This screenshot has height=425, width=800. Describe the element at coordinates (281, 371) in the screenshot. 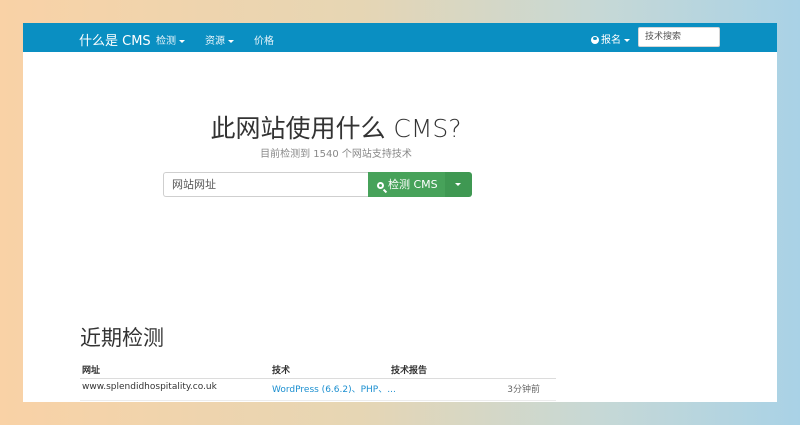

I see `column-header-tech: 技术` at that location.